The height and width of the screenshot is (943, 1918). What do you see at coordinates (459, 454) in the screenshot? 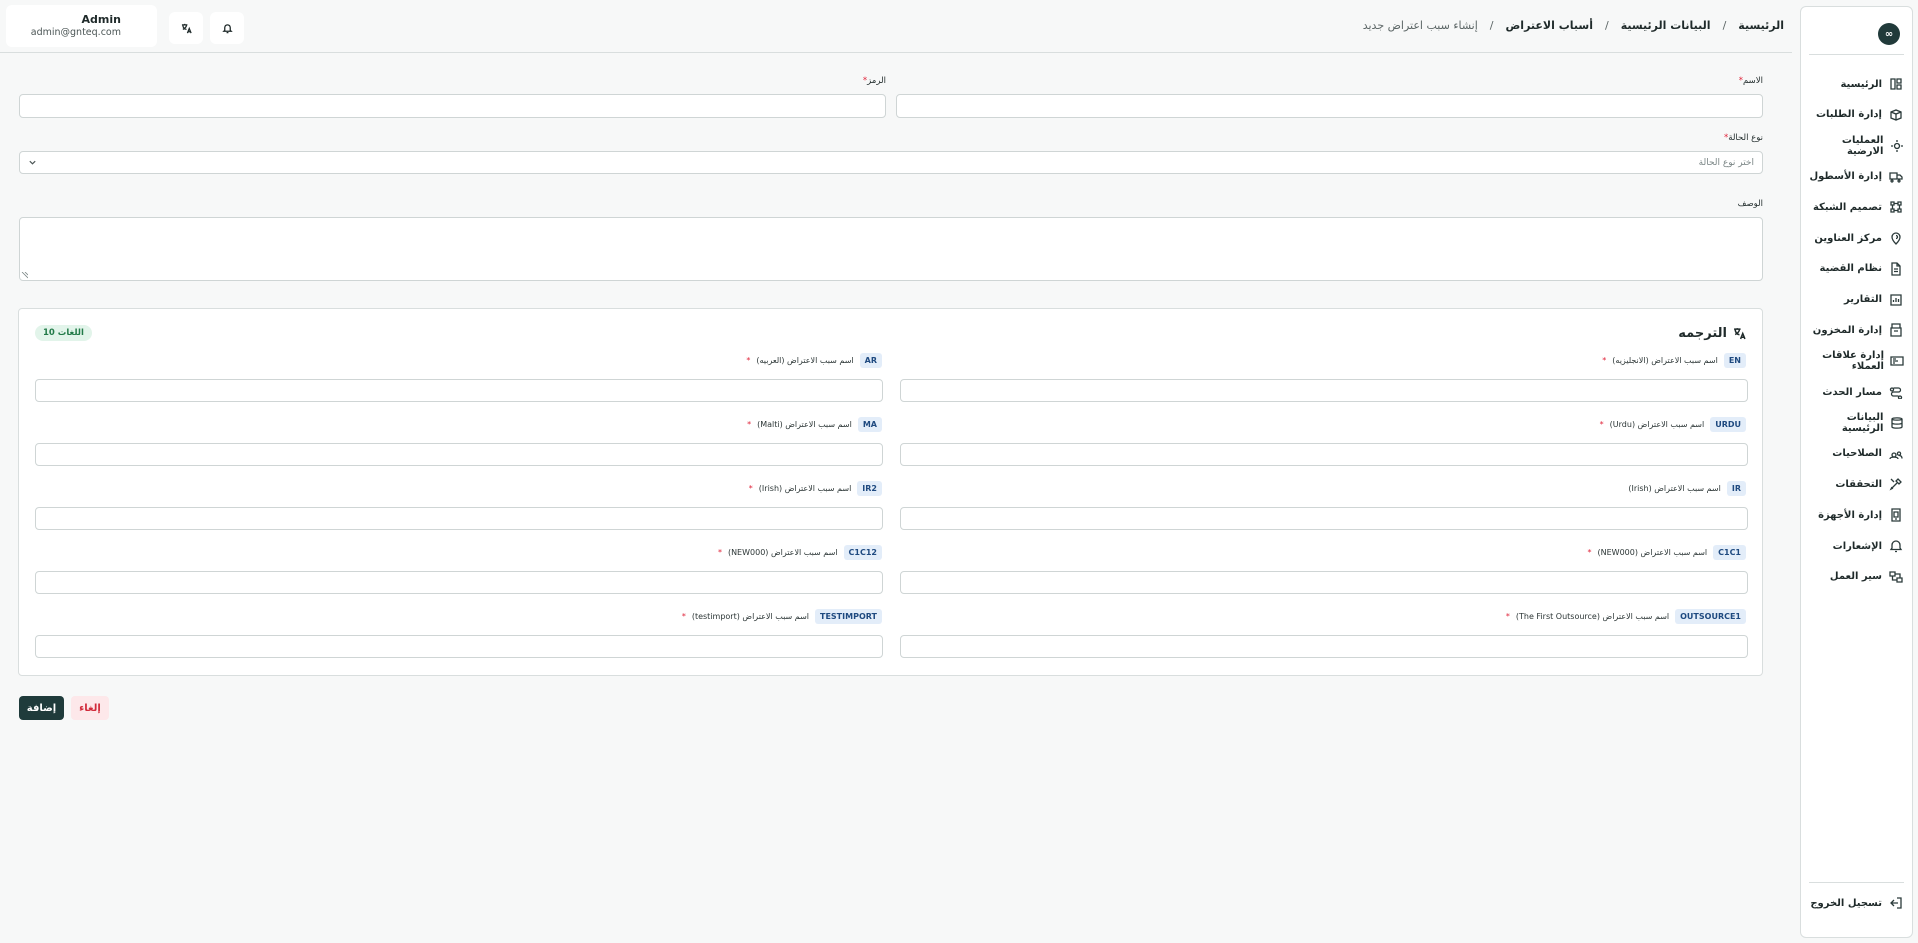
I see `translation-input-ma` at bounding box center [459, 454].